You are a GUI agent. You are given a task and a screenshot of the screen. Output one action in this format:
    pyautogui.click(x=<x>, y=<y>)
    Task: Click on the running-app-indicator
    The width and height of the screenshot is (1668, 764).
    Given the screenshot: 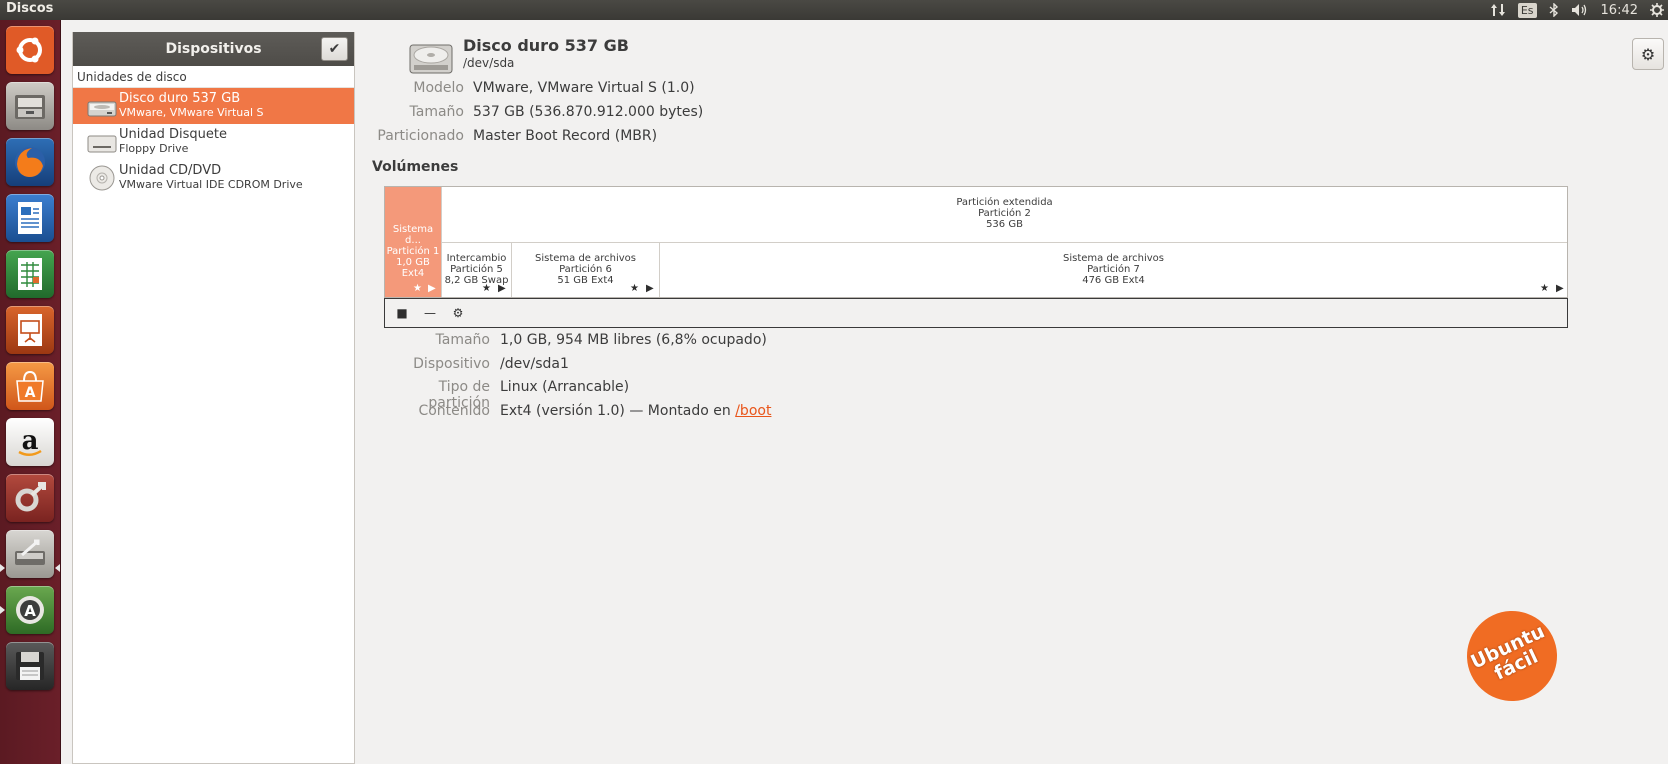 What is the action you would take?
    pyautogui.click(x=2, y=568)
    